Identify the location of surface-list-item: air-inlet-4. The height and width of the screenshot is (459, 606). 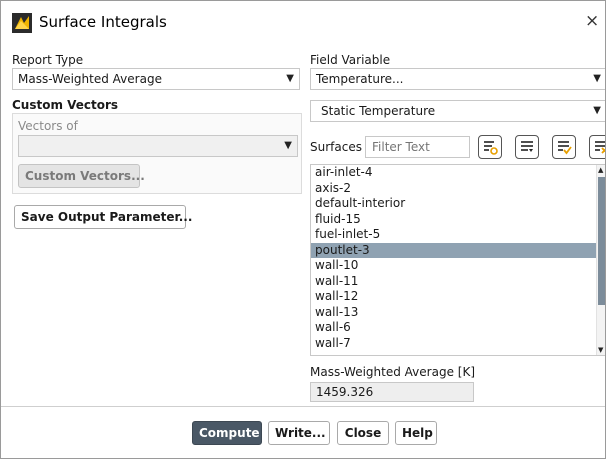
(458, 173).